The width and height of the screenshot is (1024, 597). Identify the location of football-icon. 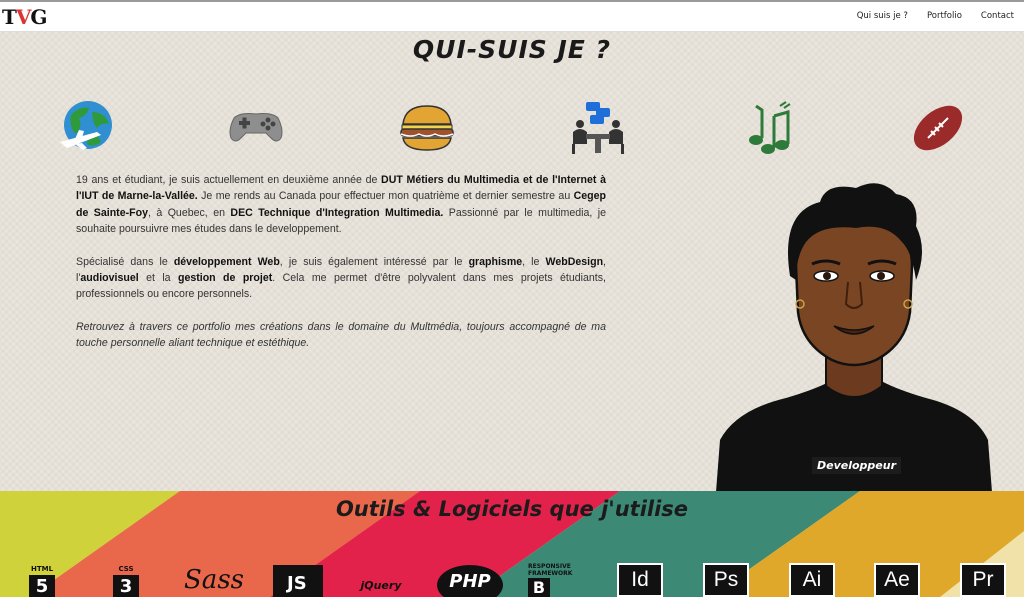
(938, 128).